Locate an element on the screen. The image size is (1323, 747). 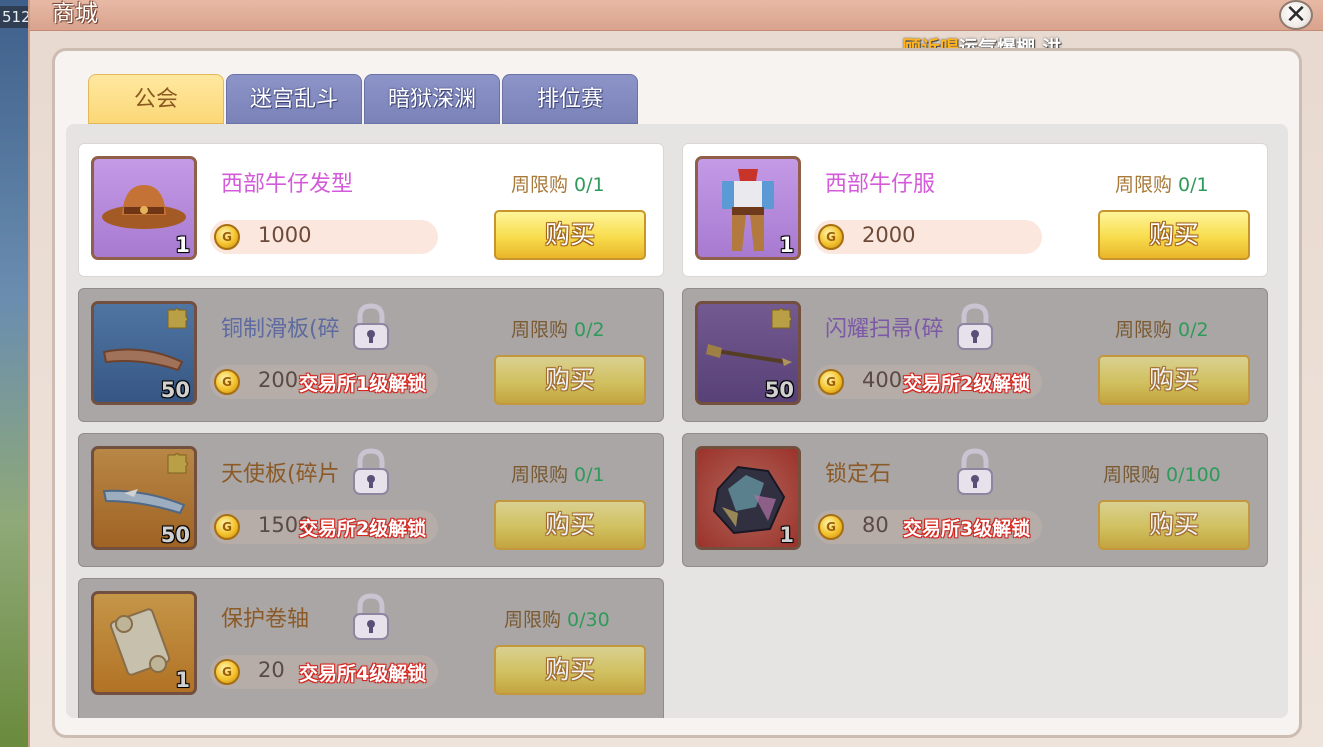
cowboy-hat-icon: 1 is located at coordinates (144, 208).